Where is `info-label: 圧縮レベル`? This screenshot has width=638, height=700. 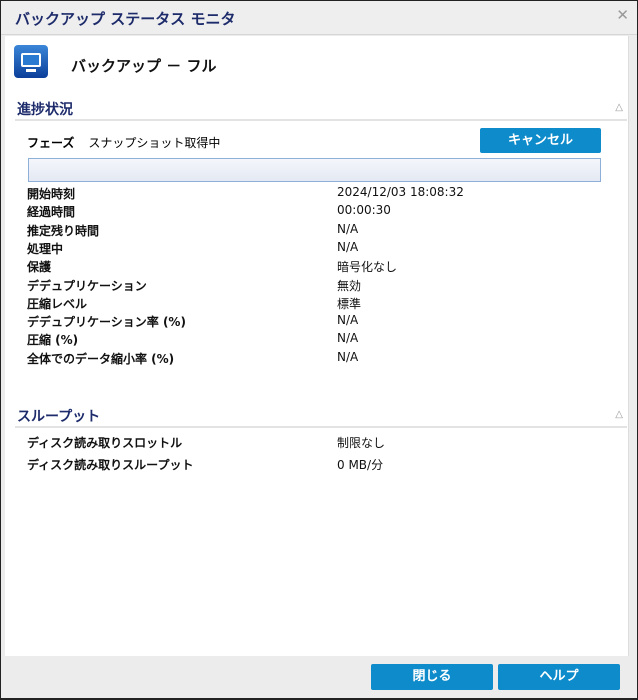
info-label: 圧縮レベル is located at coordinates (57, 303).